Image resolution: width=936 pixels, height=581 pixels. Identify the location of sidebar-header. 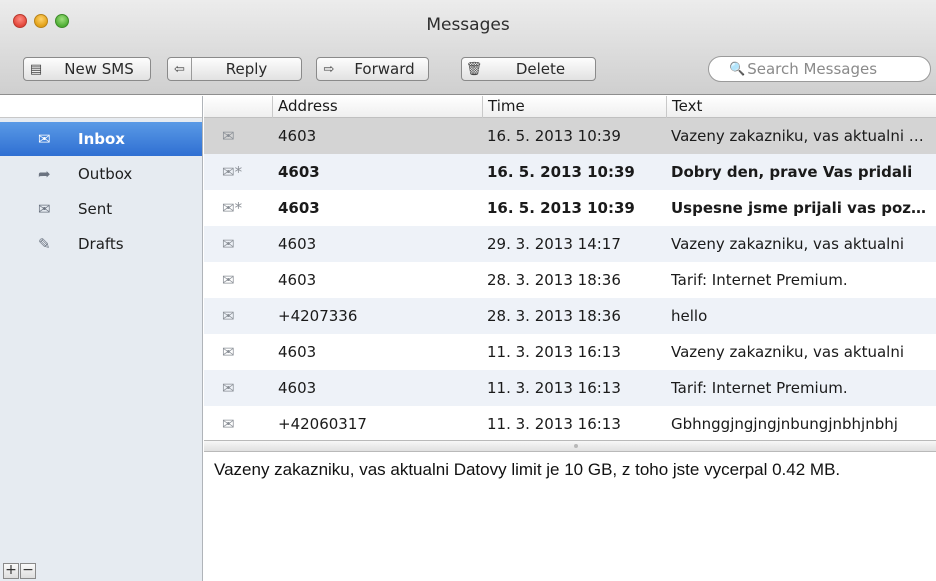
(101, 107).